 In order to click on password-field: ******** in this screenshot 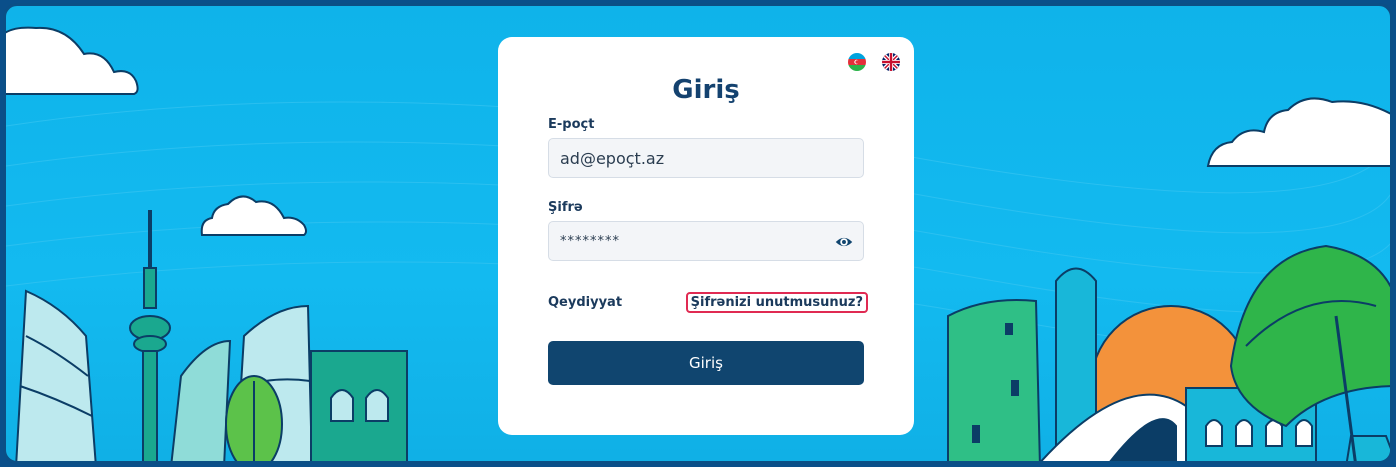, I will do `click(706, 241)`.